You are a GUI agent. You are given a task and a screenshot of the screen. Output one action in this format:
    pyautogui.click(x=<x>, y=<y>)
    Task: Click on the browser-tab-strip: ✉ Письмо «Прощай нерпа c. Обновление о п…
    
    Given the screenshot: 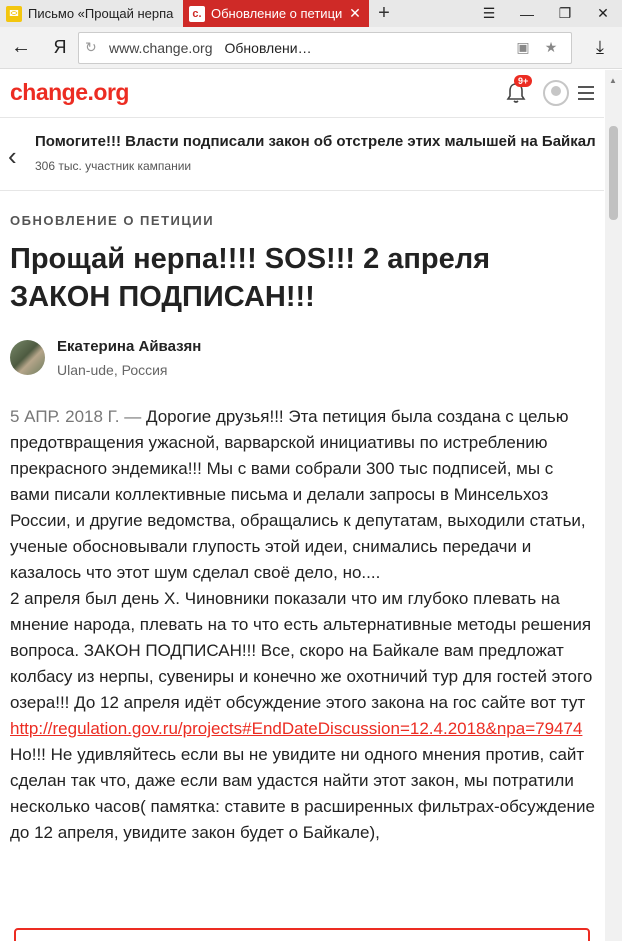 What is the action you would take?
    pyautogui.click(x=311, y=13)
    